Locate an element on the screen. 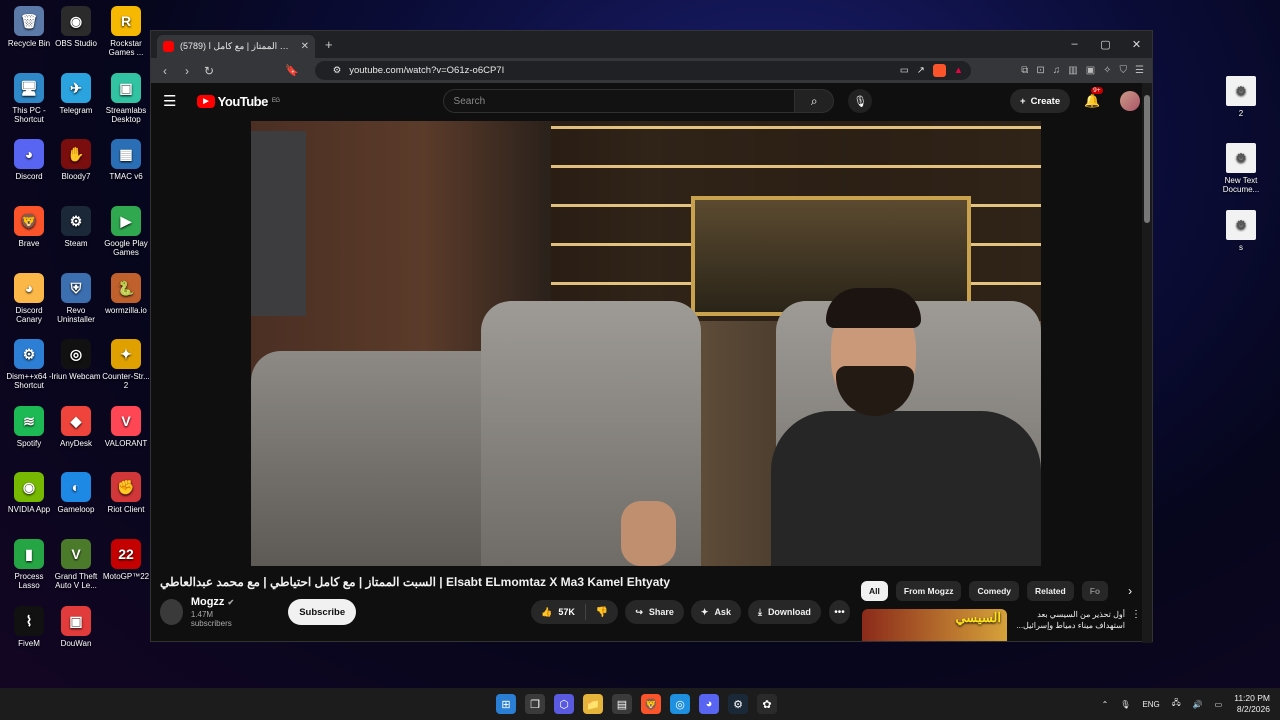 This screenshot has width=1280, height=720. desktop-shortcut: ◉ NVIDIA App is located at coordinates (29, 493).